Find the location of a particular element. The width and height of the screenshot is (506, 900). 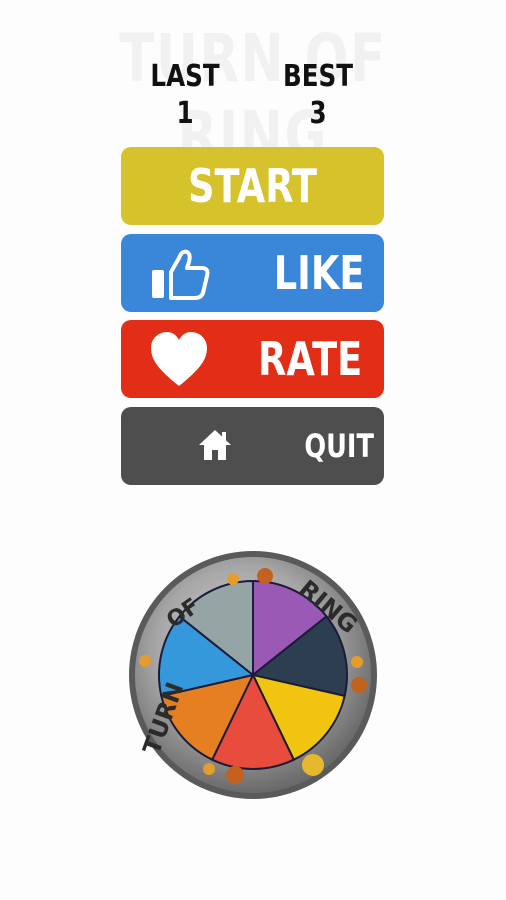

last-score-value: 1 is located at coordinates (185, 113).